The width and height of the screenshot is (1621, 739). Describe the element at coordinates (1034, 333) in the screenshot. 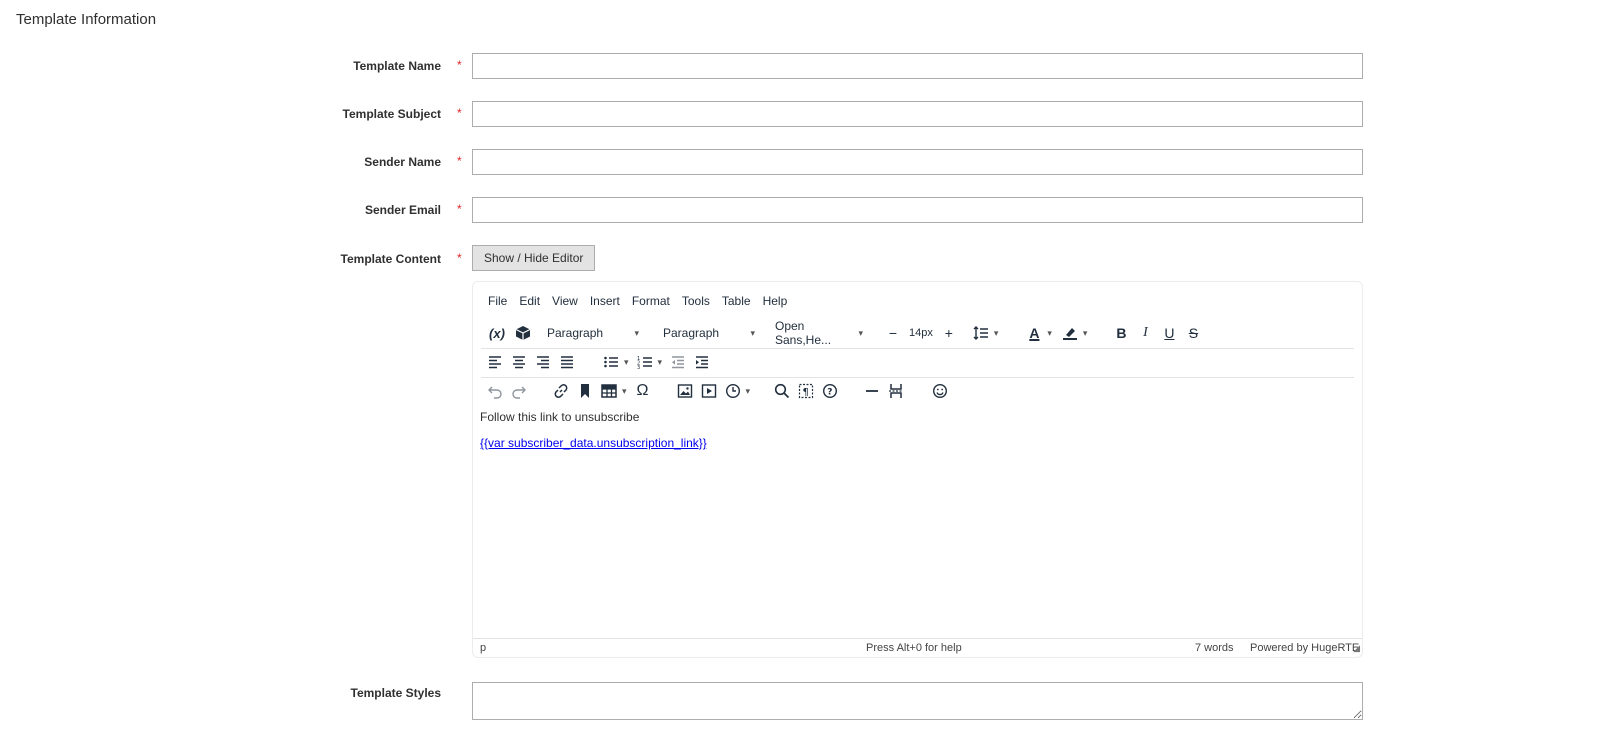

I see `text-color-icon: A` at that location.